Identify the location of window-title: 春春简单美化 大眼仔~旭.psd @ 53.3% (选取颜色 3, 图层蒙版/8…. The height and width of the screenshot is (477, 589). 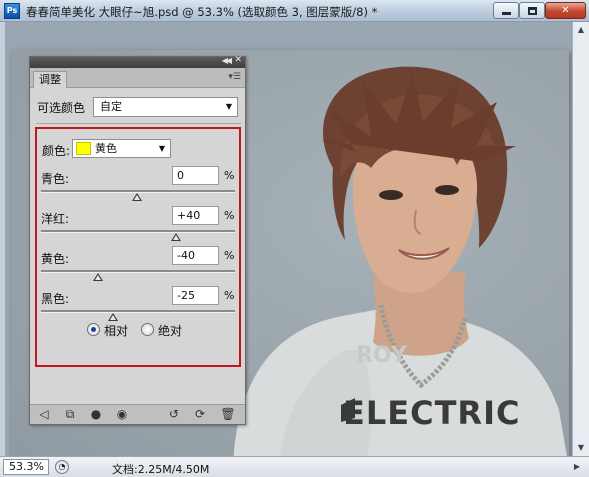
(202, 12).